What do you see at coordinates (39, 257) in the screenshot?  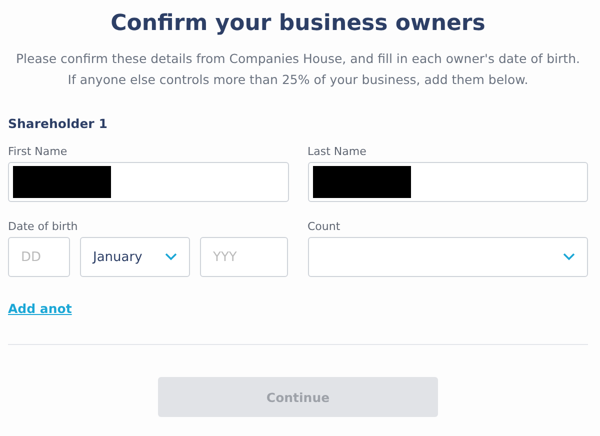 I see `input-field: DD` at bounding box center [39, 257].